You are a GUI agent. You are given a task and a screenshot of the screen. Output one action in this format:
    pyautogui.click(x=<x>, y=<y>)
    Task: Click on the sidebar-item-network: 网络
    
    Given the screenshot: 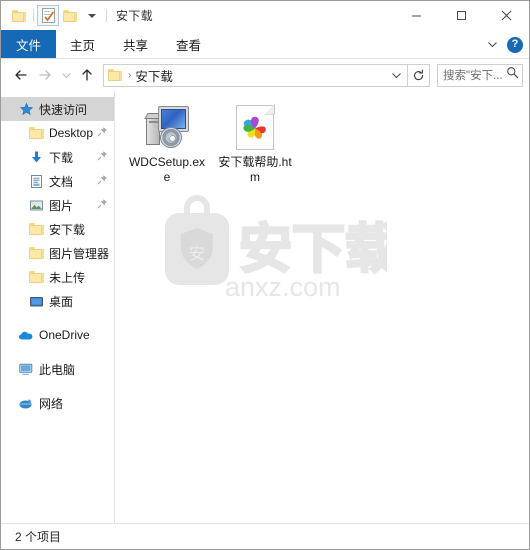 What is the action you would take?
    pyautogui.click(x=57, y=403)
    